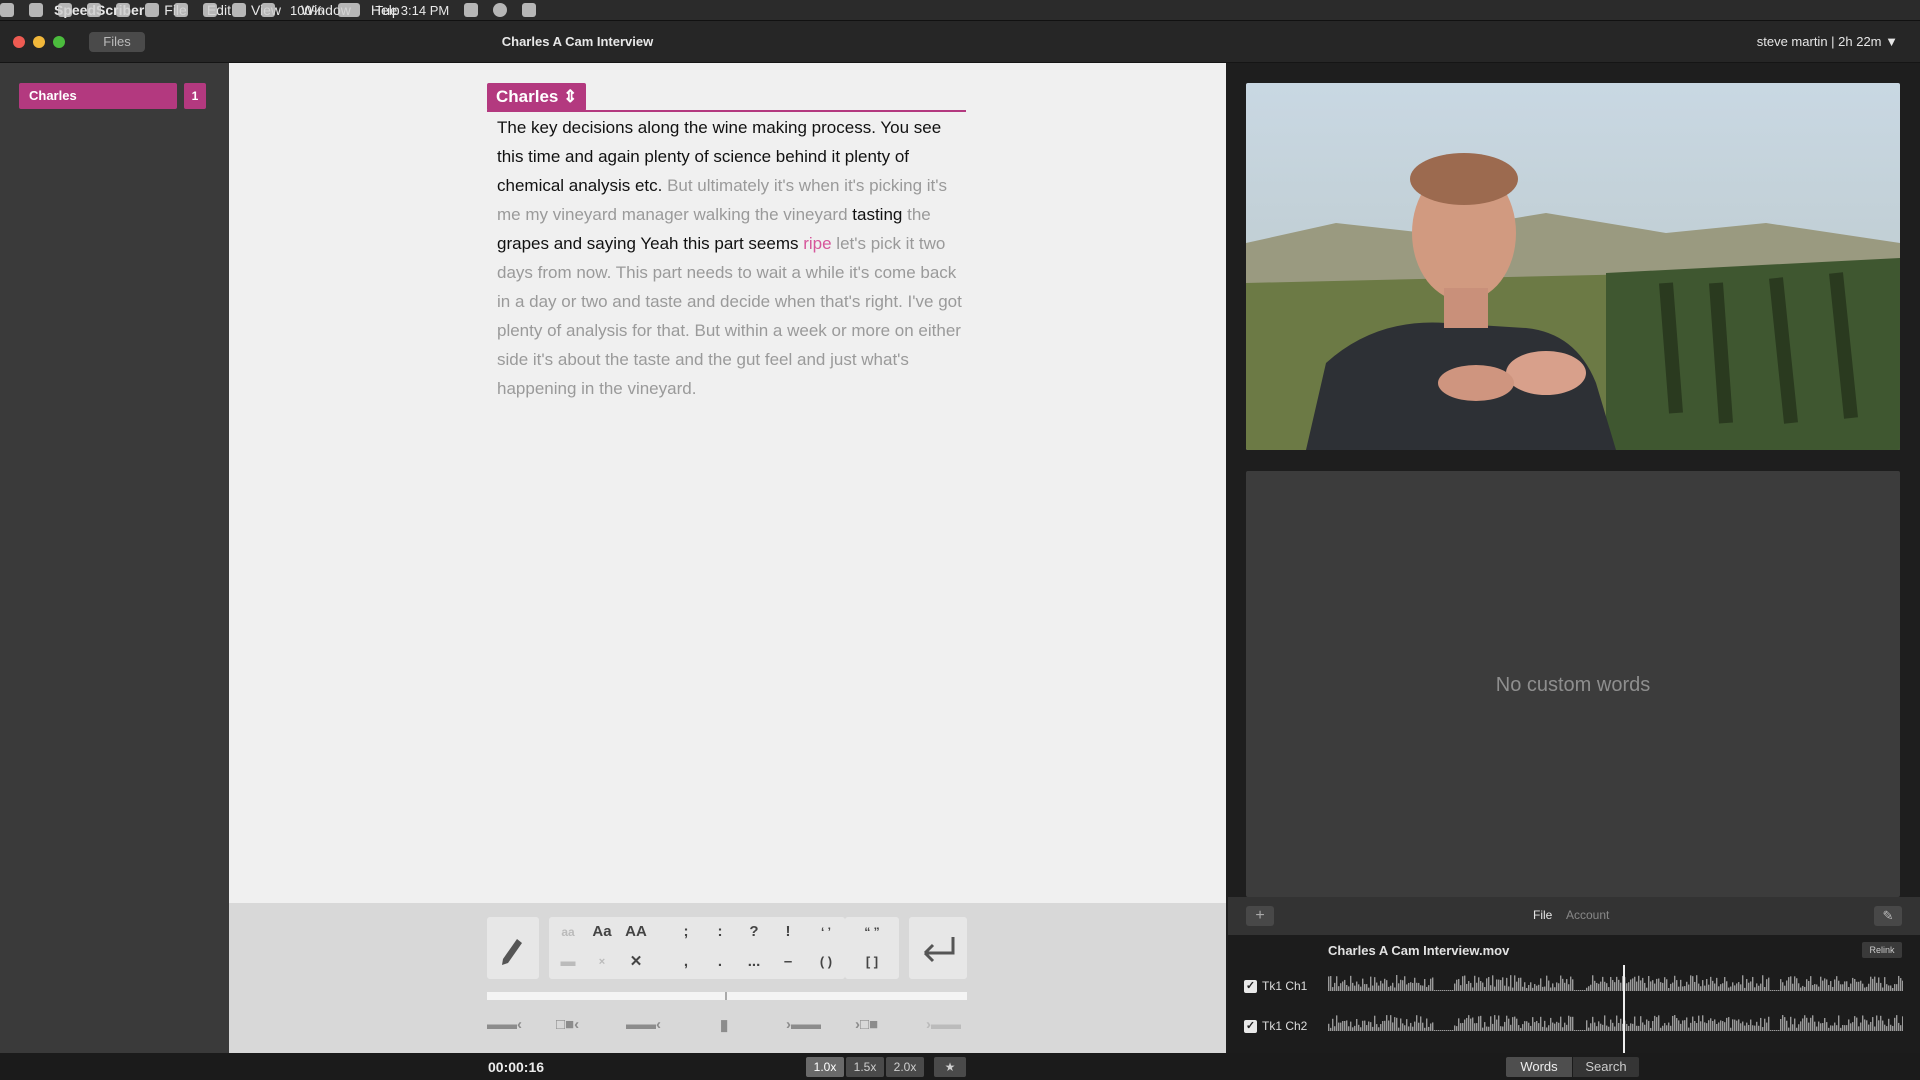 Image resolution: width=1920 pixels, height=1080 pixels. I want to click on custom-words-panel: No custom words, so click(1573, 684).